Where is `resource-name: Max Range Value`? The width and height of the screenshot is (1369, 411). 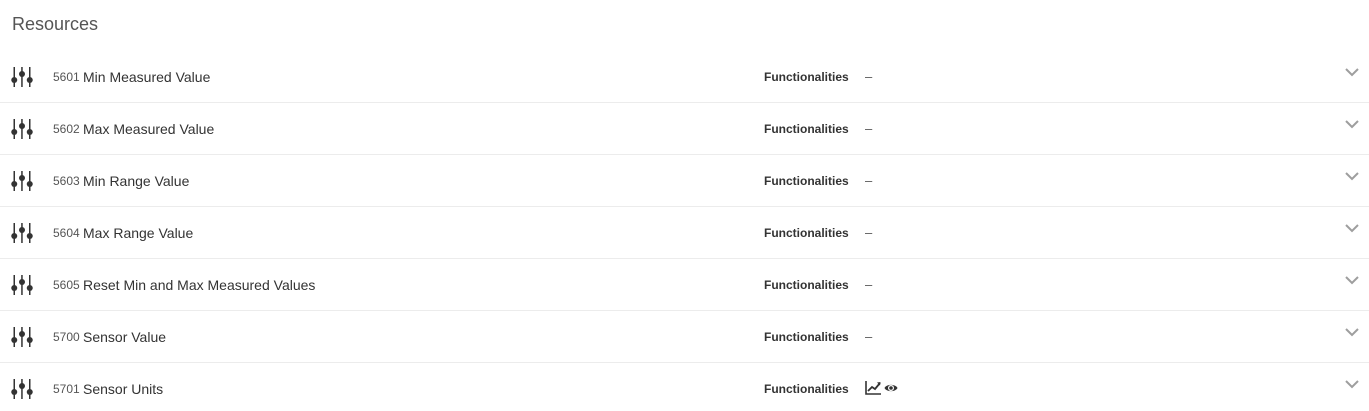
resource-name: Max Range Value is located at coordinates (138, 233).